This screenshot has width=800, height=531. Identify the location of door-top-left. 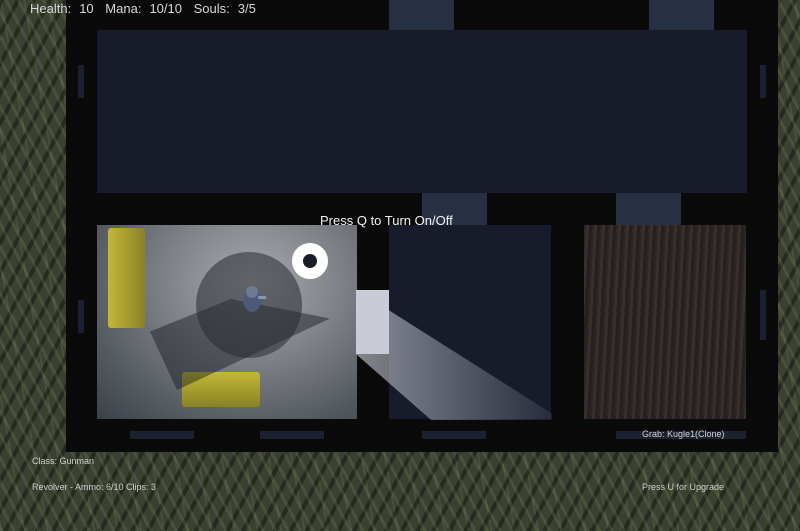
(421, 15).